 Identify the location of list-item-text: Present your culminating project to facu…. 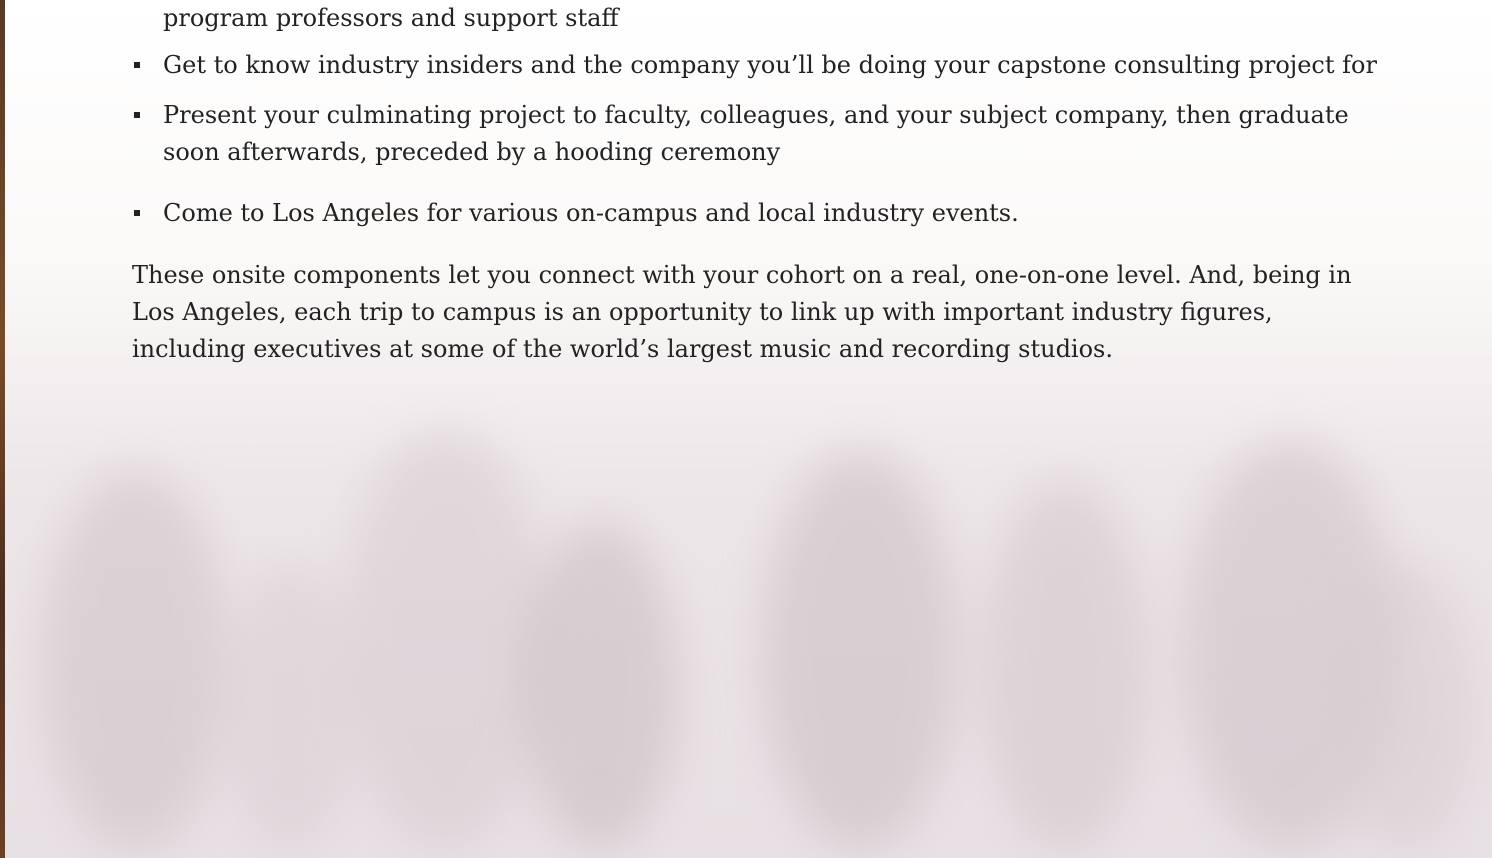
(756, 133).